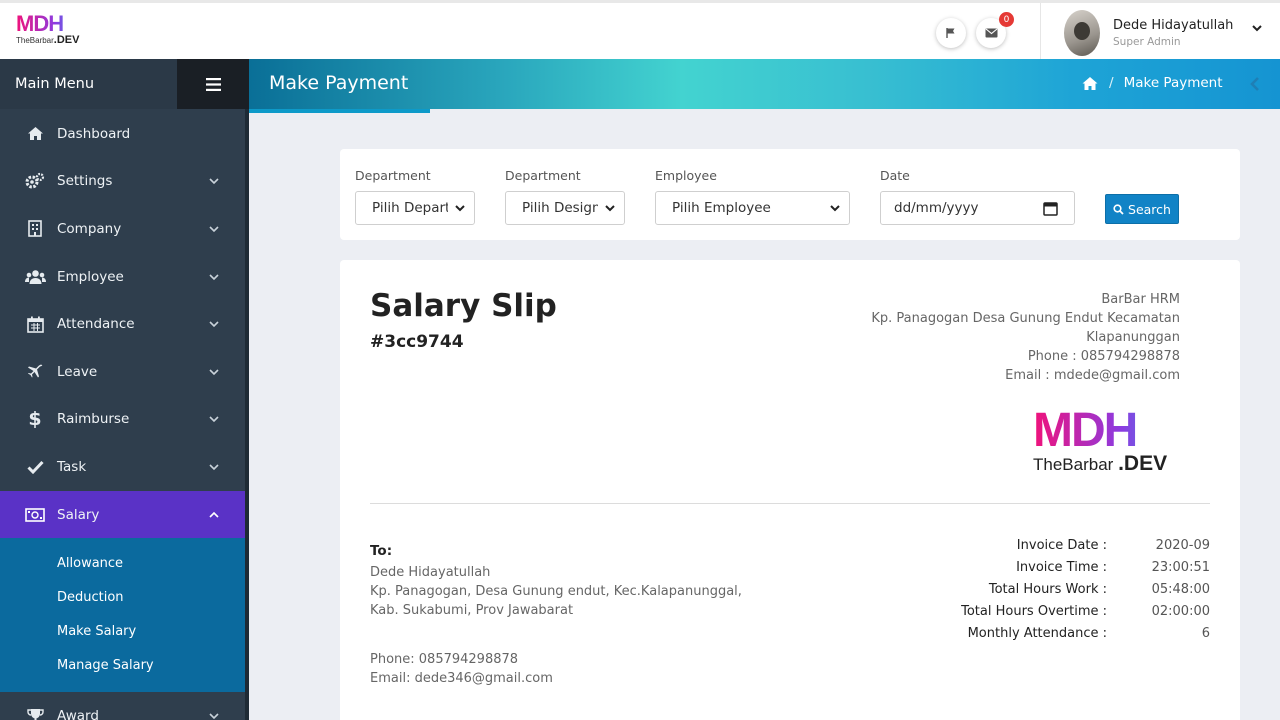 This screenshot has width=1280, height=720. Describe the element at coordinates (35, 277) in the screenshot. I see `users-icon` at that location.